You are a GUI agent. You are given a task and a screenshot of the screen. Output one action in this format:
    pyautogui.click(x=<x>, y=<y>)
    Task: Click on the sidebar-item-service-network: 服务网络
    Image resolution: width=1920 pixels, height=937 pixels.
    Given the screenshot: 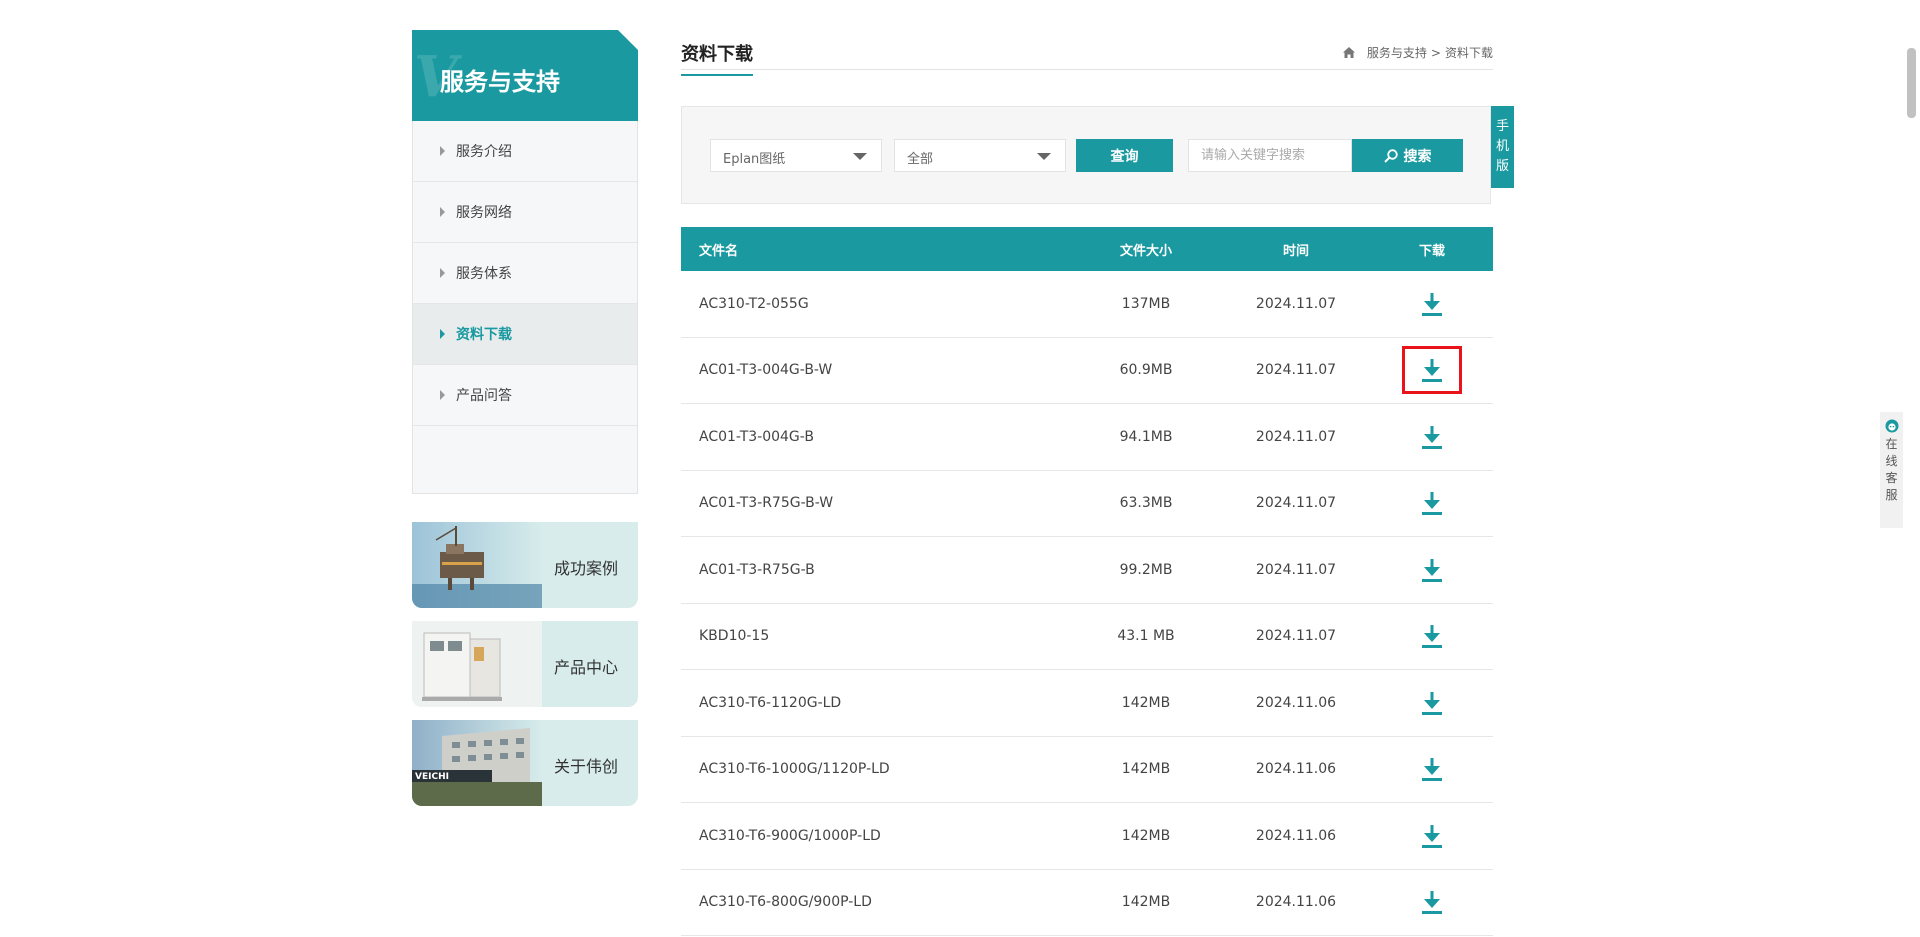 What is the action you would take?
    pyautogui.click(x=525, y=212)
    